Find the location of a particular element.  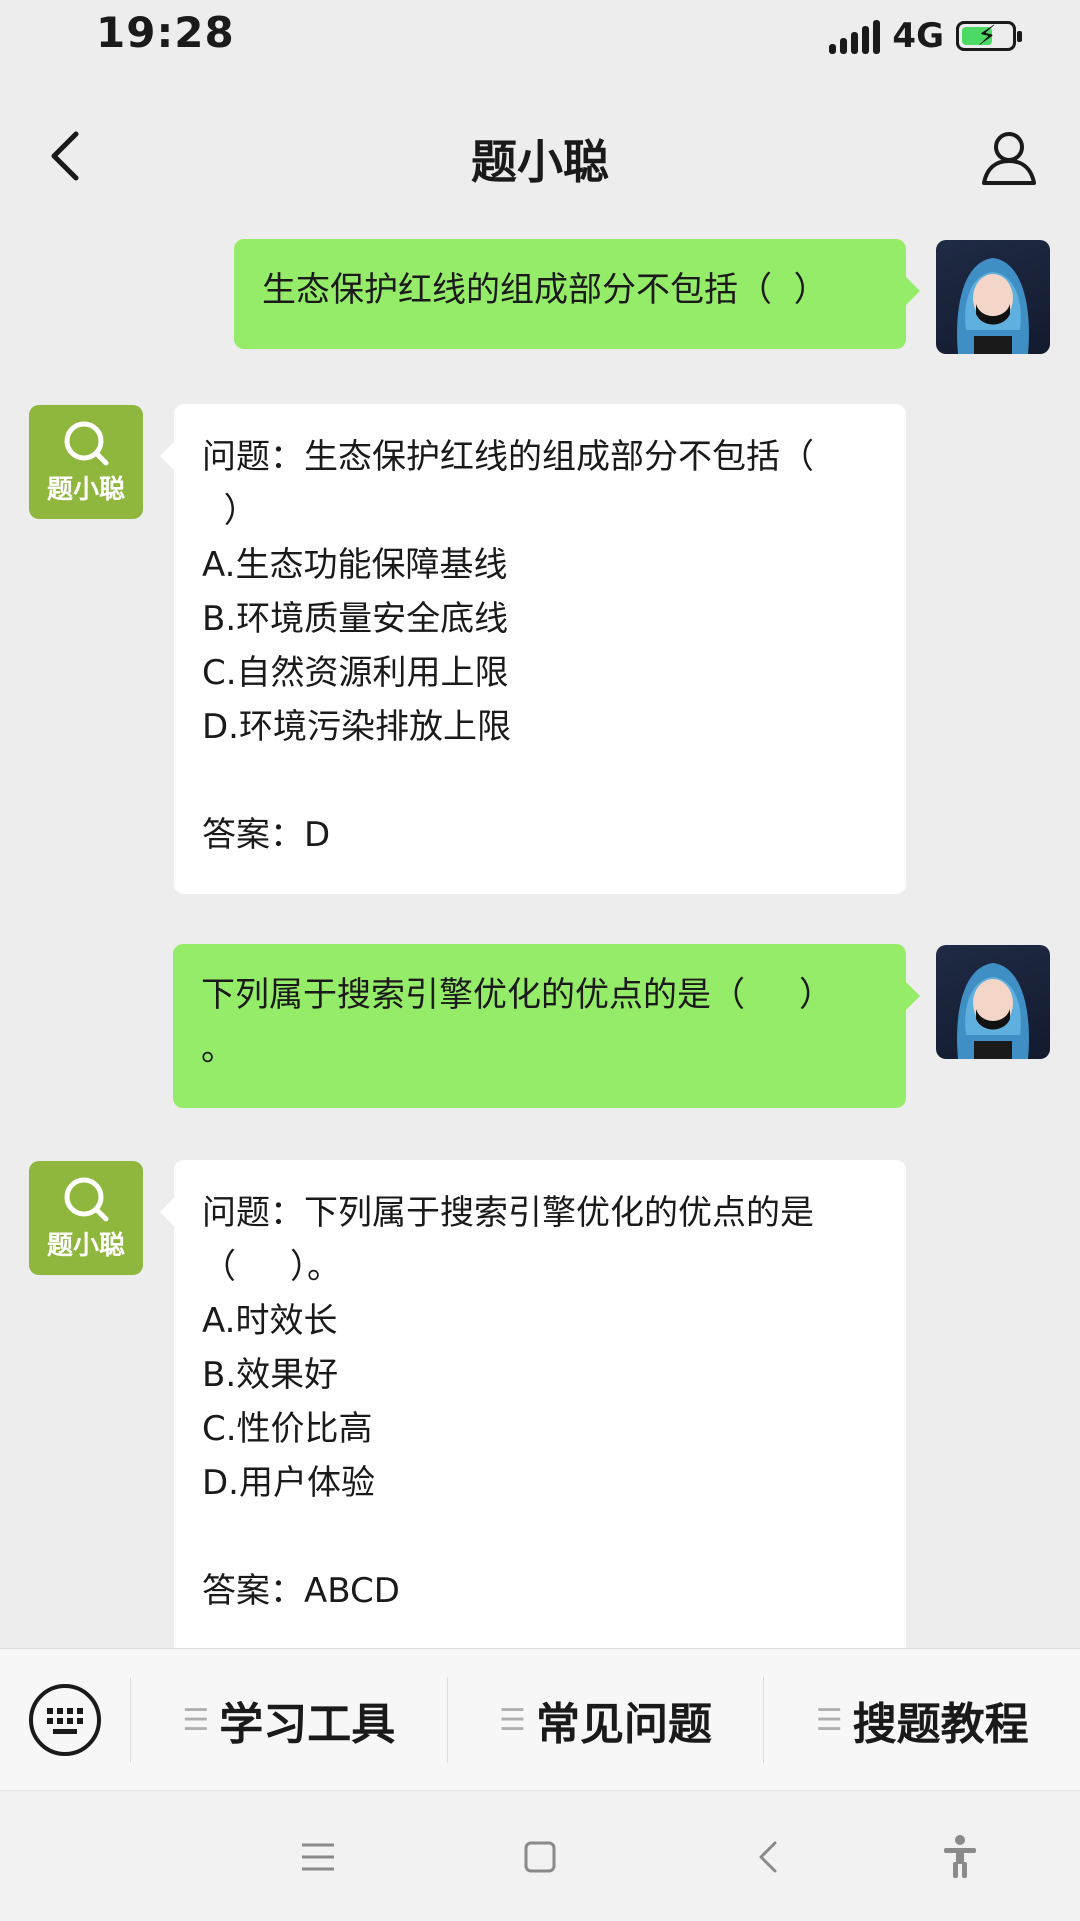

person-icon is located at coordinates (1009, 158).